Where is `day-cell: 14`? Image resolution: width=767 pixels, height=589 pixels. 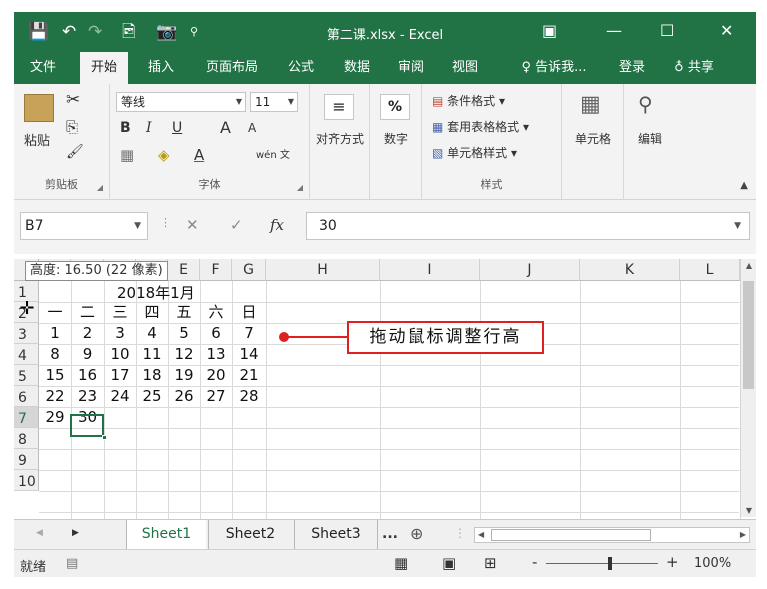
day-cell: 14 is located at coordinates (249, 354).